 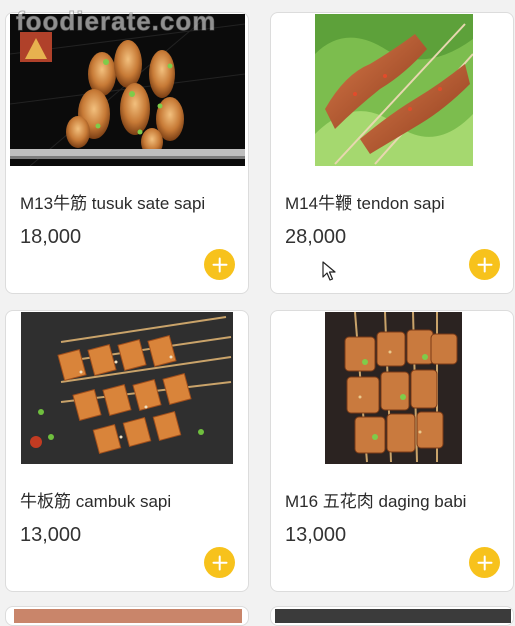 I want to click on product-price: 18,000, so click(x=51, y=237).